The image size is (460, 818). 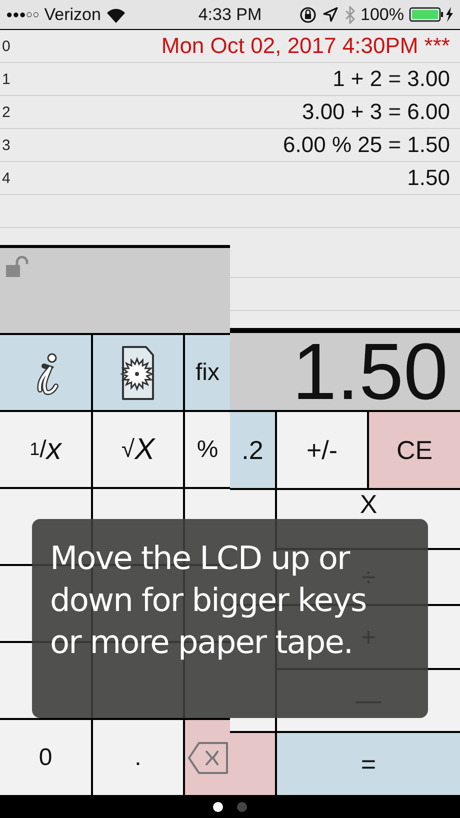 I want to click on bluetooth-icon, so click(x=350, y=15).